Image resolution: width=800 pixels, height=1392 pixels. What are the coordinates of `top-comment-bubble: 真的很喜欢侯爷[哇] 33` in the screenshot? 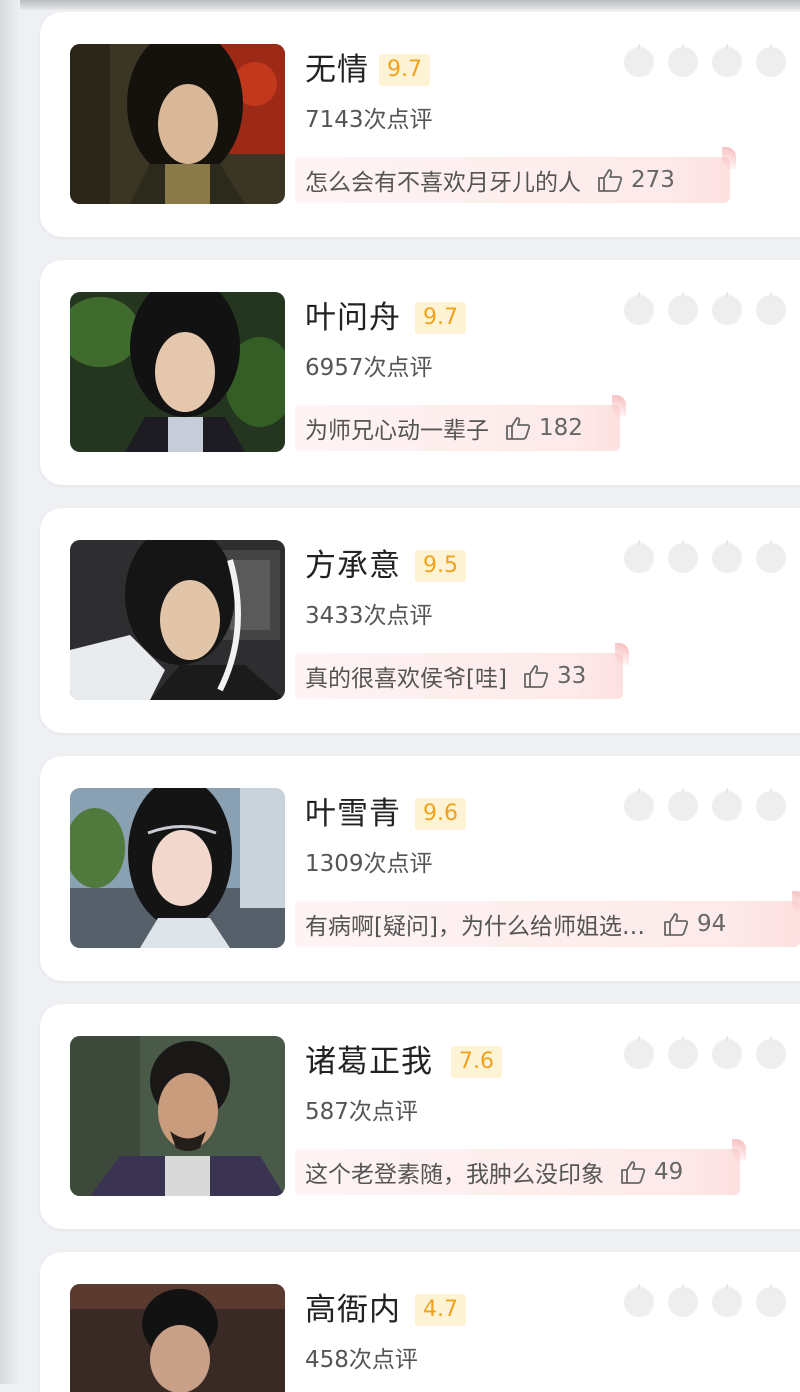 It's located at (462, 671).